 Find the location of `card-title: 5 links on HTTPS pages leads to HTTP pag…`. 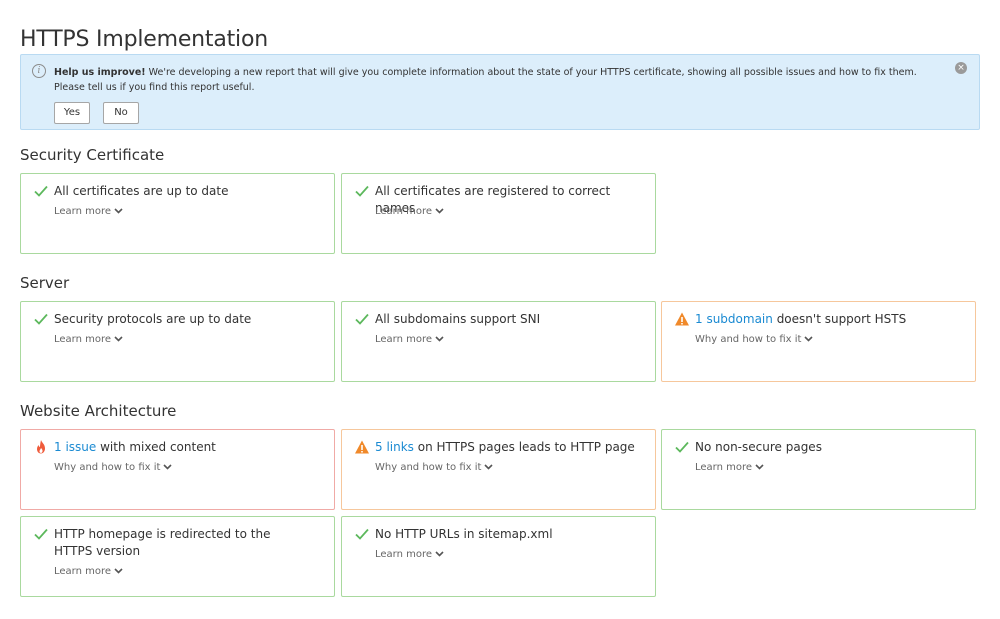

card-title: 5 links on HTTPS pages leads to HTTP pag… is located at coordinates (509, 447).